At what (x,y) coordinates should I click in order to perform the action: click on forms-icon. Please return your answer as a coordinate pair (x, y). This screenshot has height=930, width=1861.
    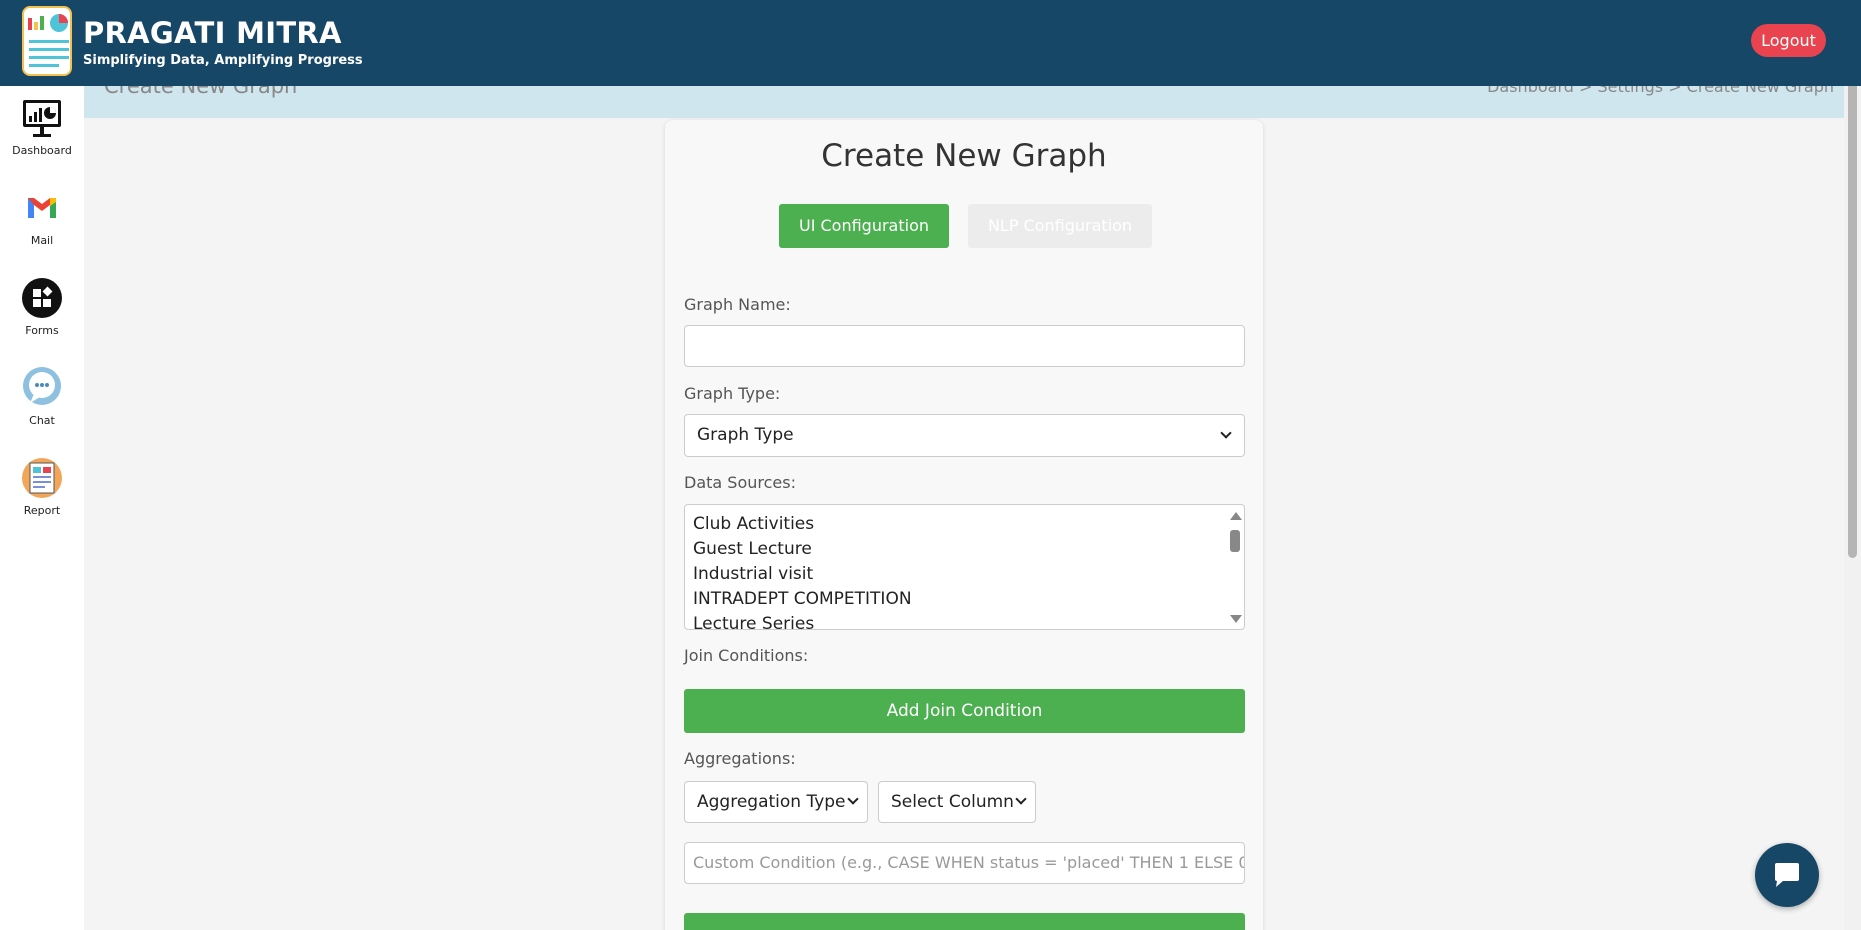
    Looking at the image, I should click on (42, 298).